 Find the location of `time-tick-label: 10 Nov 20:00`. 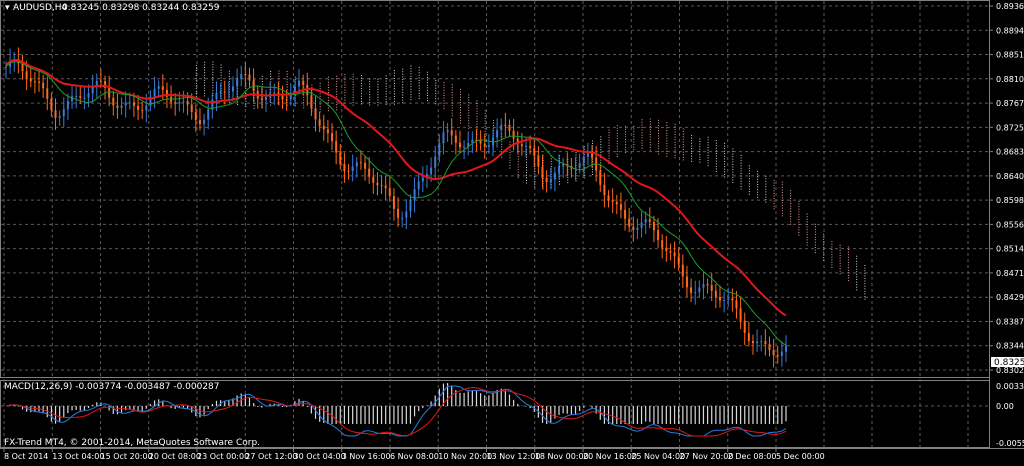

time-tick-label: 10 Nov 20:00 is located at coordinates (465, 456).